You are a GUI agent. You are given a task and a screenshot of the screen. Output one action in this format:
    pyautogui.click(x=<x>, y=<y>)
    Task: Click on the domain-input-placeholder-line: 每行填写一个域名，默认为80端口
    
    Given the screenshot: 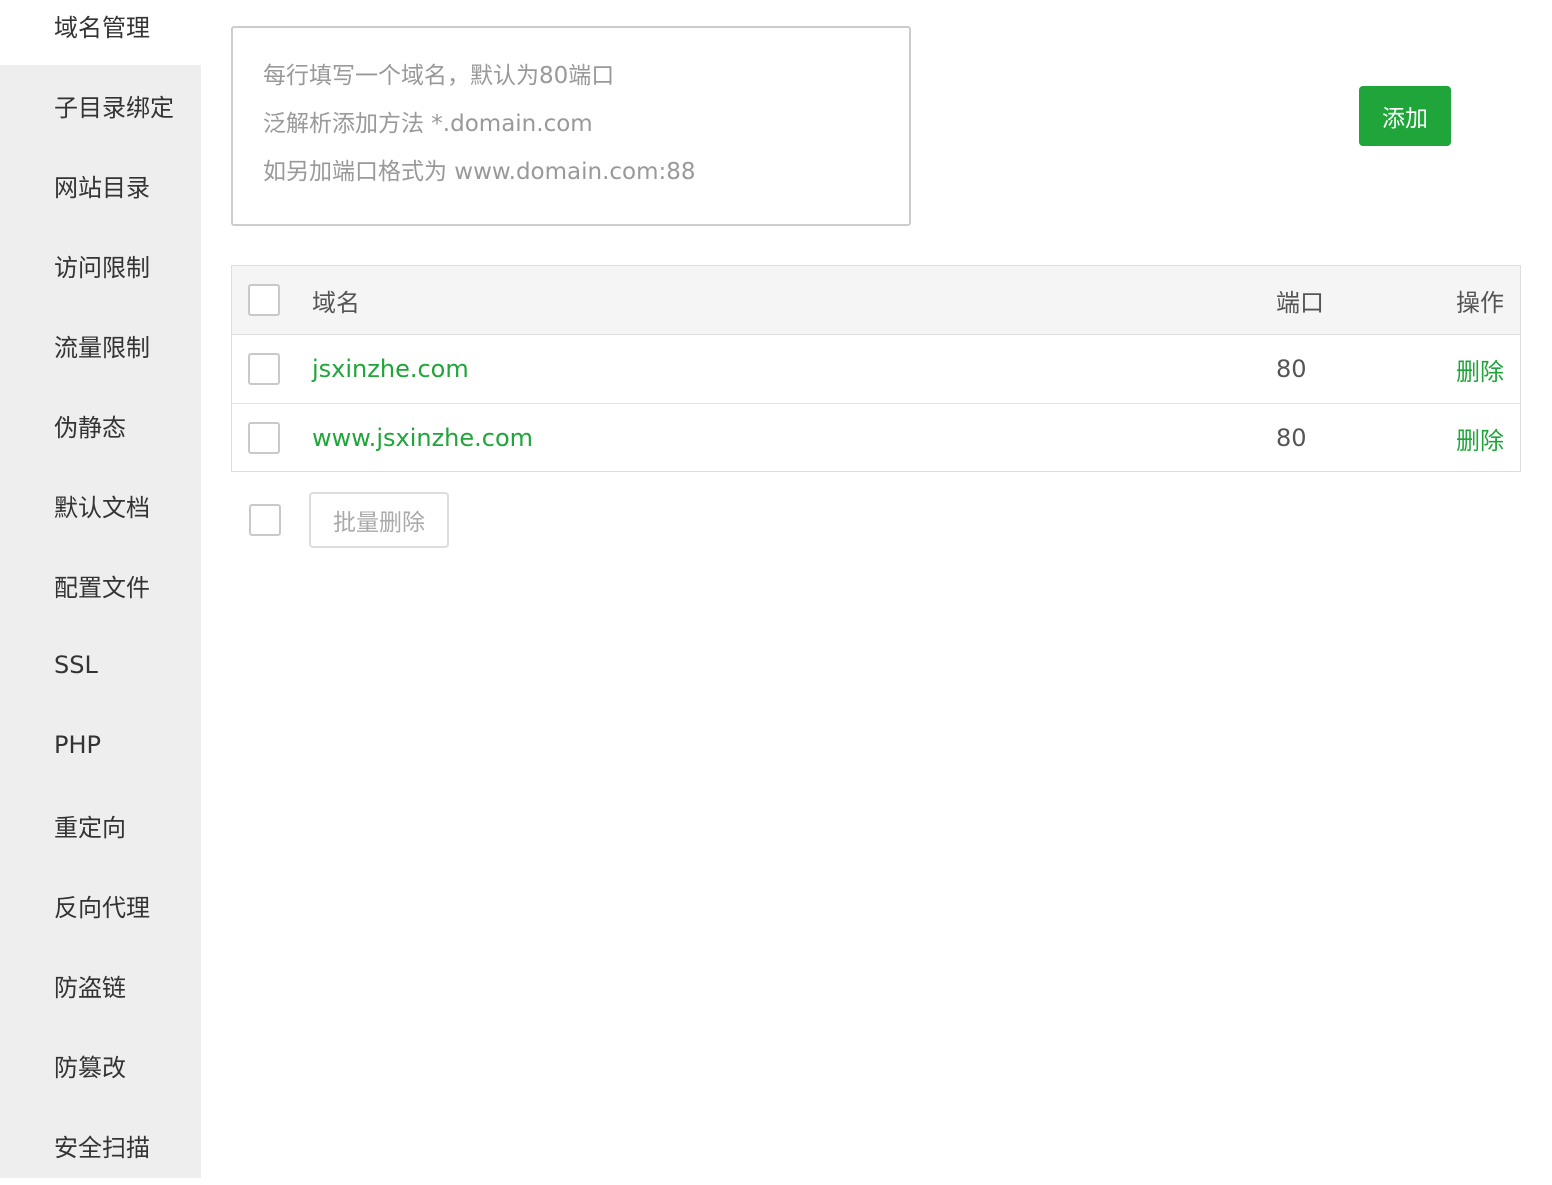 What is the action you would take?
    pyautogui.click(x=439, y=76)
    